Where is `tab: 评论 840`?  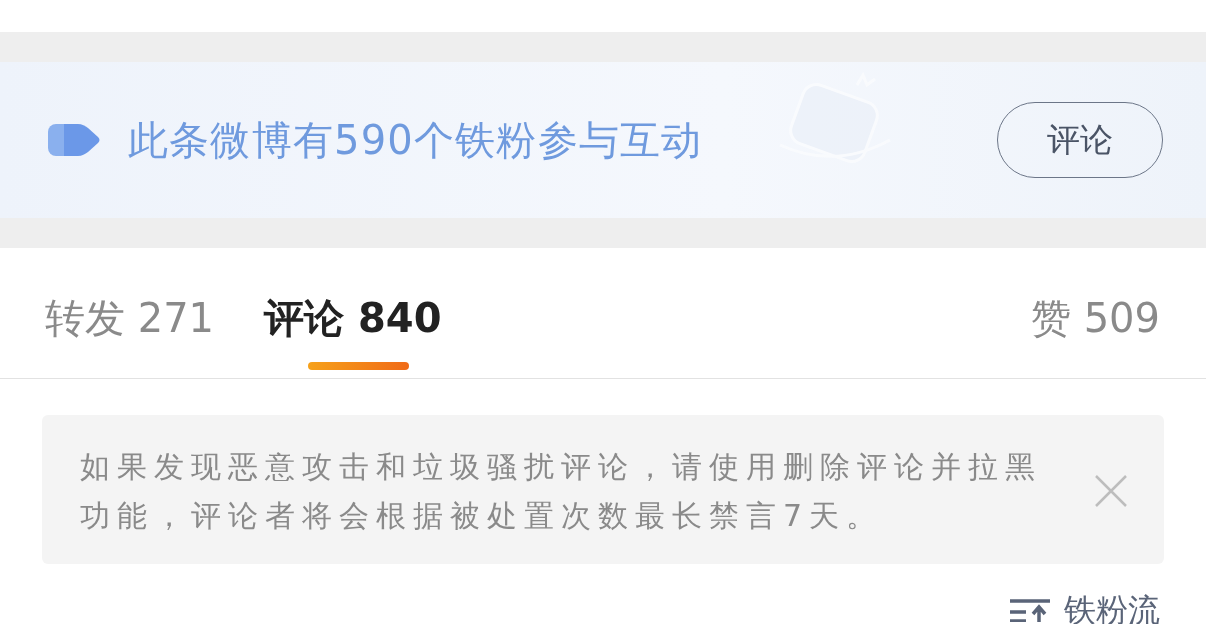 tab: 评论 840 is located at coordinates (353, 297).